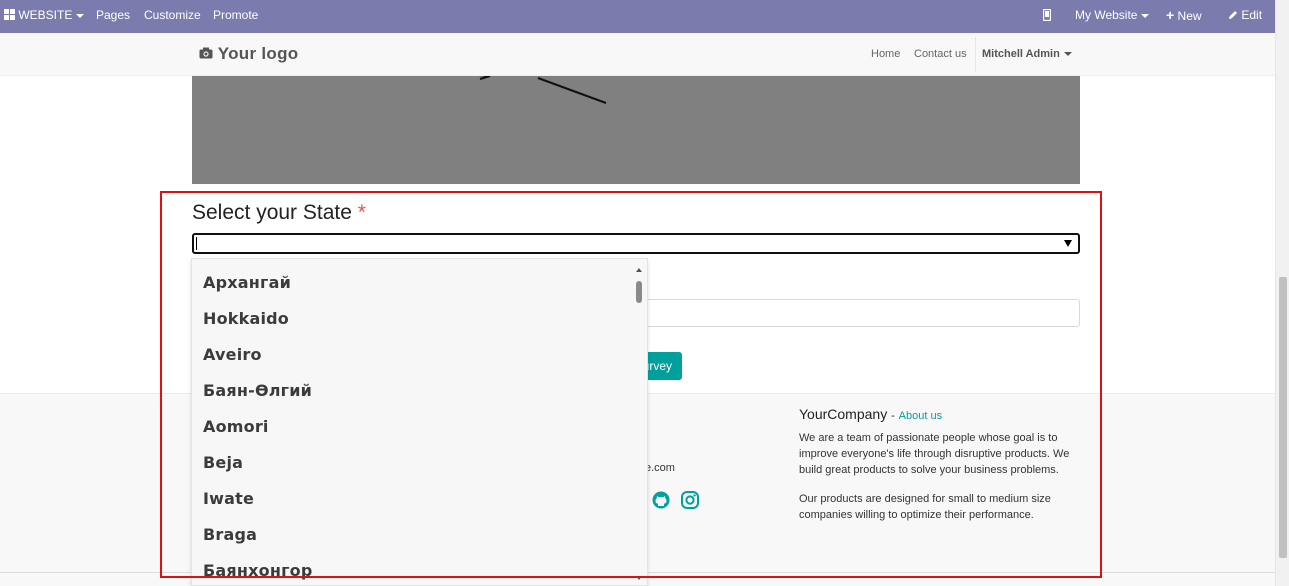  Describe the element at coordinates (1283, 417) in the screenshot. I see `page-scroll-thumb` at that location.